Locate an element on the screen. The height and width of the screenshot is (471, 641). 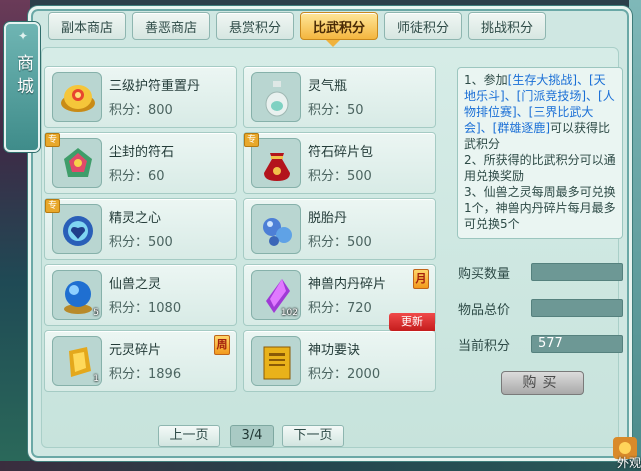
tab-bounty-points: 悬赏积分 is located at coordinates (255, 26).